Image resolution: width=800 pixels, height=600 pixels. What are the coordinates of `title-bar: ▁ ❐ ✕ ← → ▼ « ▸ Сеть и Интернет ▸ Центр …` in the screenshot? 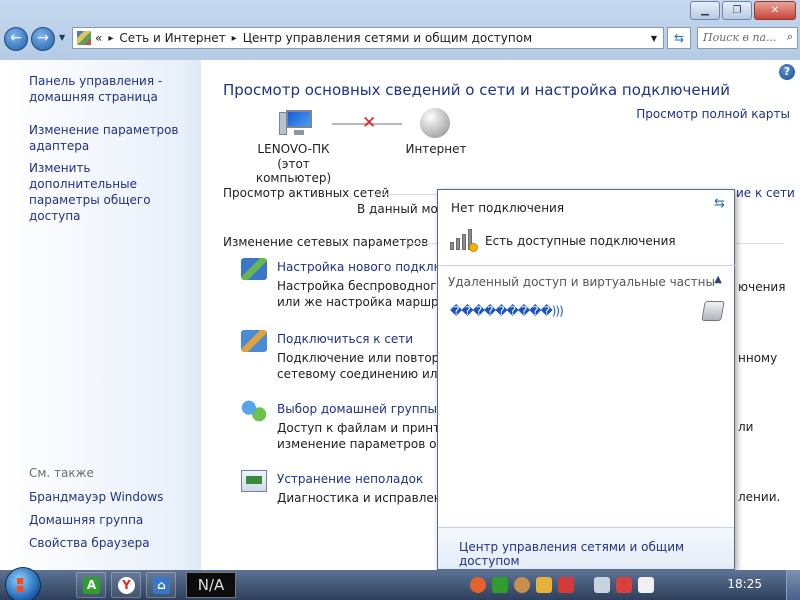 It's located at (400, 30).